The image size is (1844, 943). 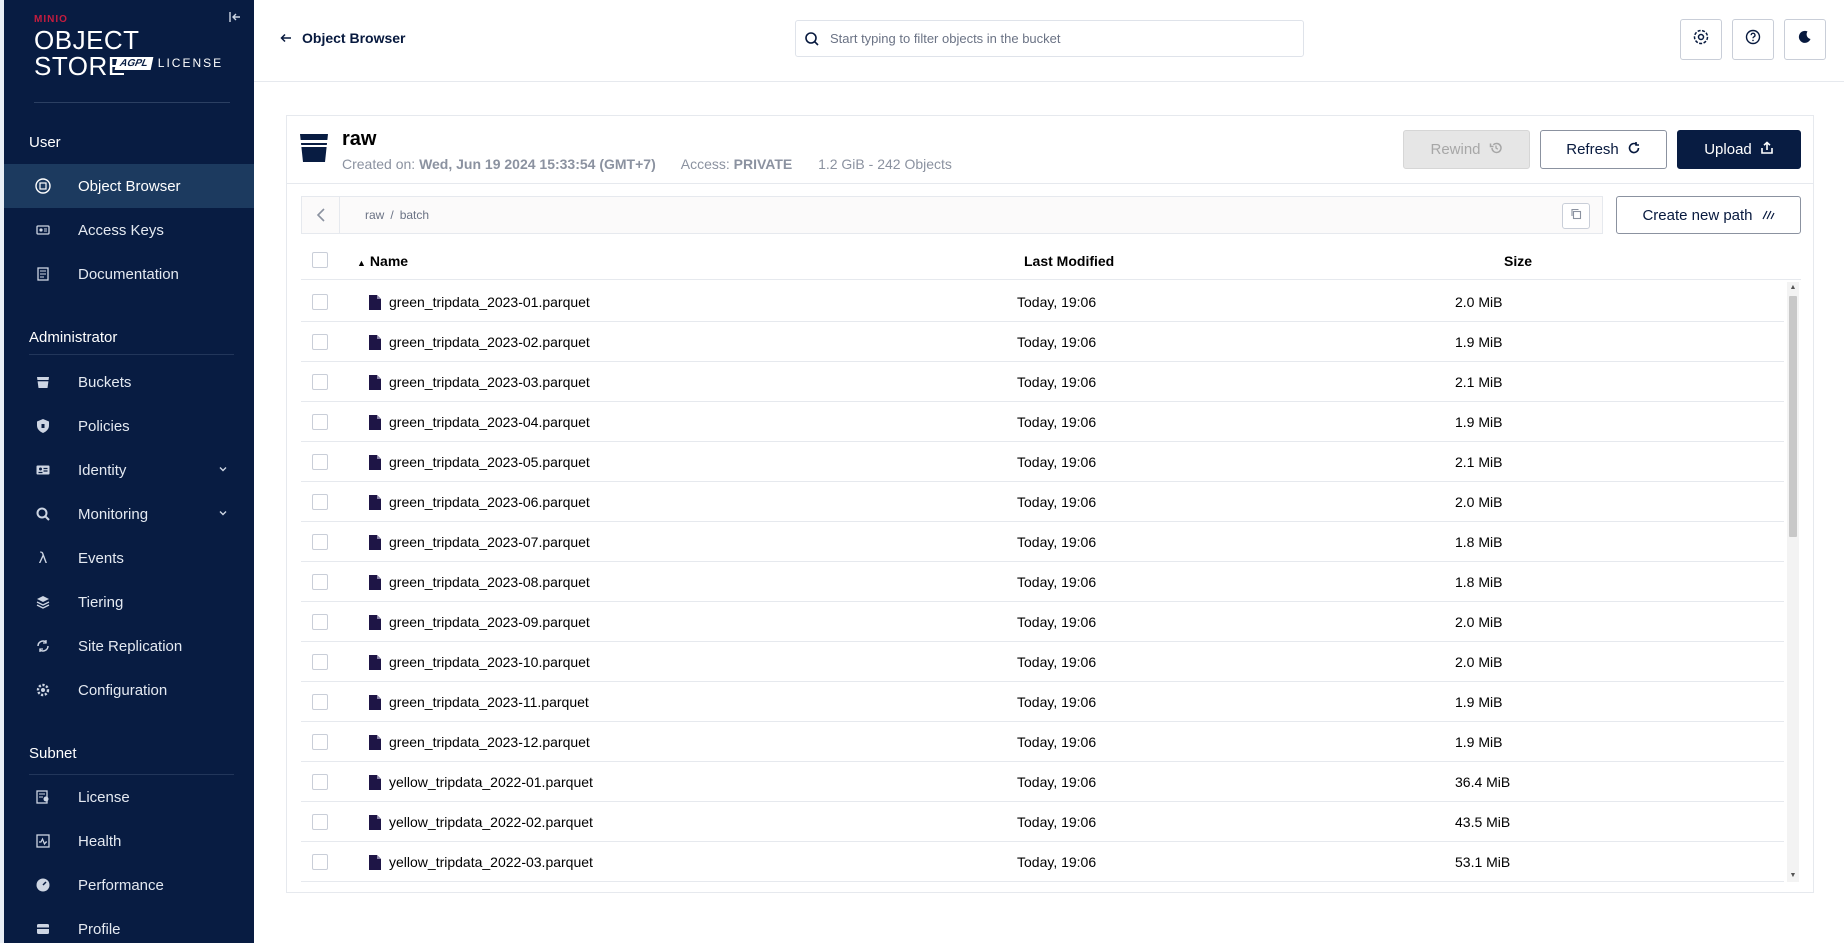 I want to click on copy-icon, so click(x=1576, y=216).